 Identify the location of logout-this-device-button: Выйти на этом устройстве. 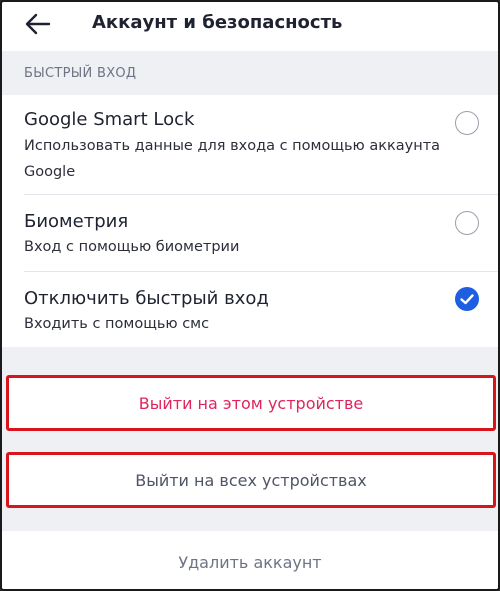
(251, 403).